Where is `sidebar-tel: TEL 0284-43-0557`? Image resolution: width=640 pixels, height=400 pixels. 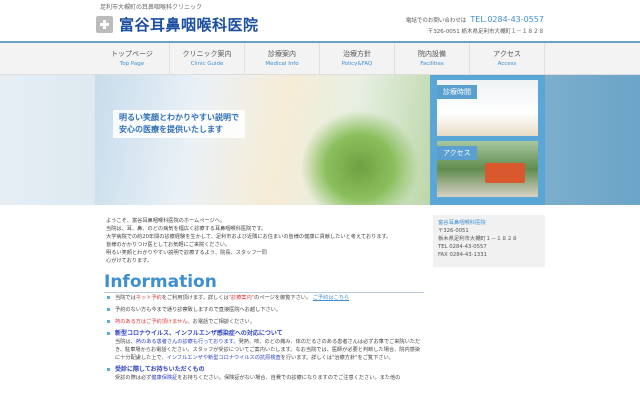
sidebar-tel: TEL 0284-43-0557 is located at coordinates (462, 247).